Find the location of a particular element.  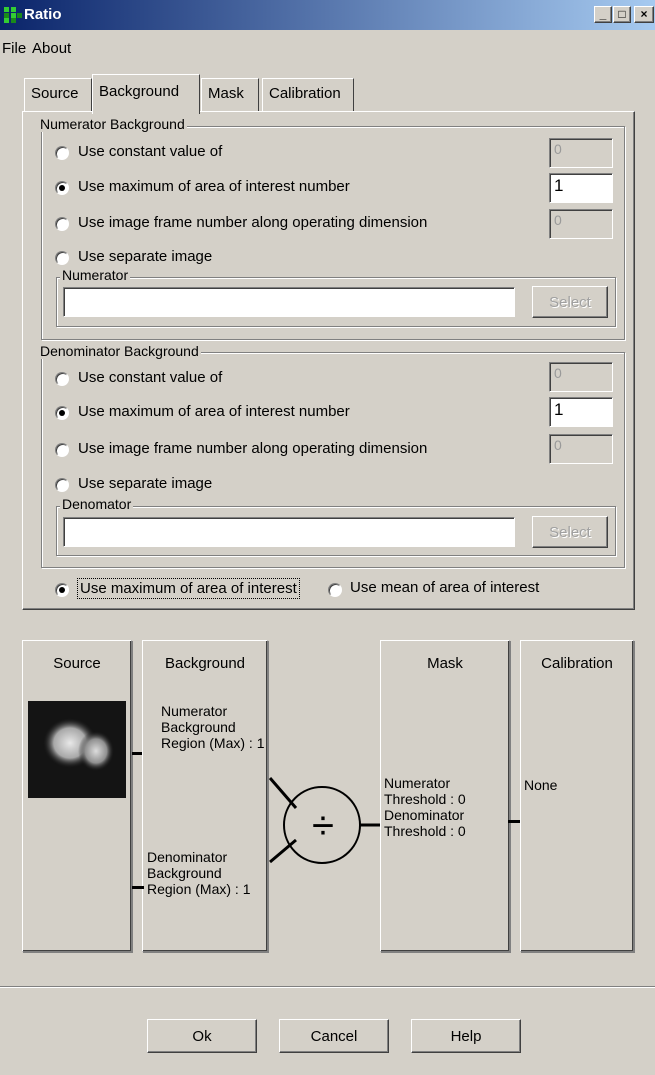

denominator-connector-stub is located at coordinates (138, 887).